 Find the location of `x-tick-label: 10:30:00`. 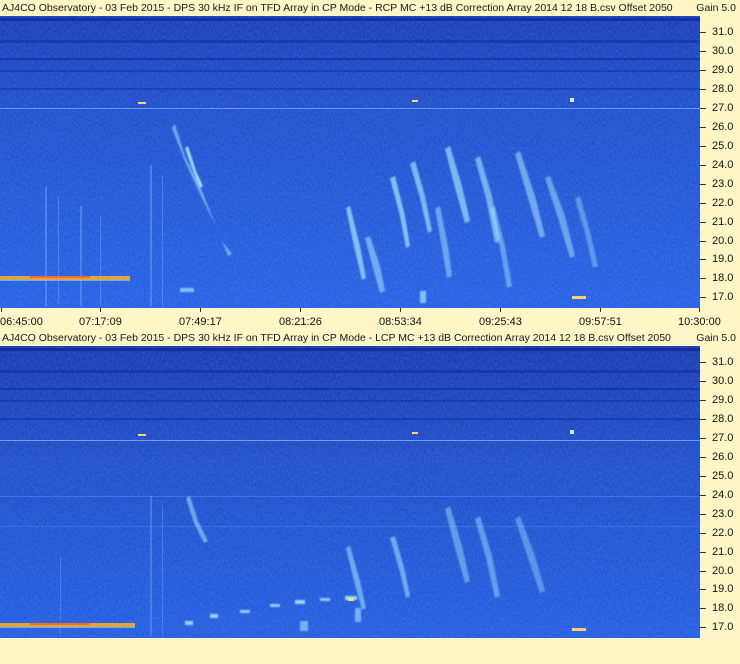

x-tick-label: 10:30:00 is located at coordinates (699, 322).